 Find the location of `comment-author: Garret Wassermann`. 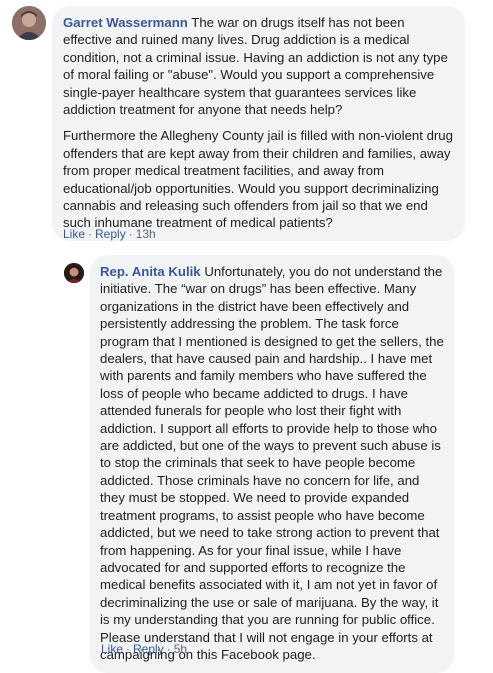

comment-author: Garret Wassermann is located at coordinates (125, 22).